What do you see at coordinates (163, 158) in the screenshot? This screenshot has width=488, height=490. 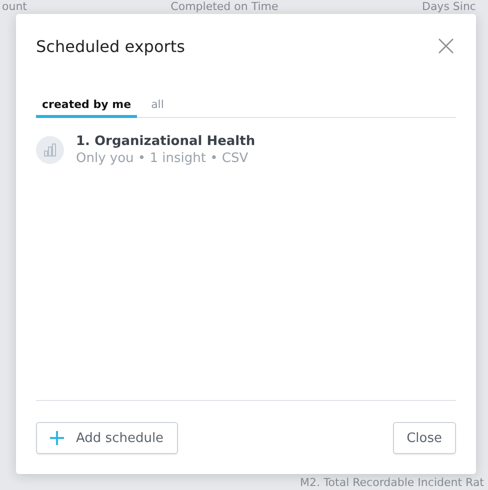 I see `schedule-details: Only you • 1 insight • CSV` at bounding box center [163, 158].